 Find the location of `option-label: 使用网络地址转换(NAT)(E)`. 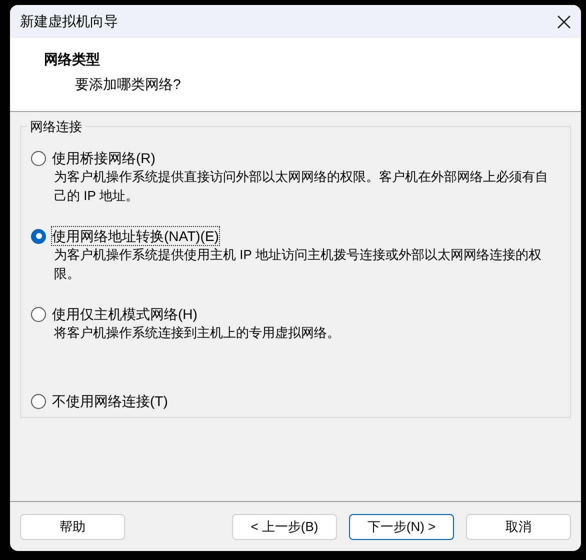

option-label: 使用网络地址转换(NAT)(E) is located at coordinates (135, 236).